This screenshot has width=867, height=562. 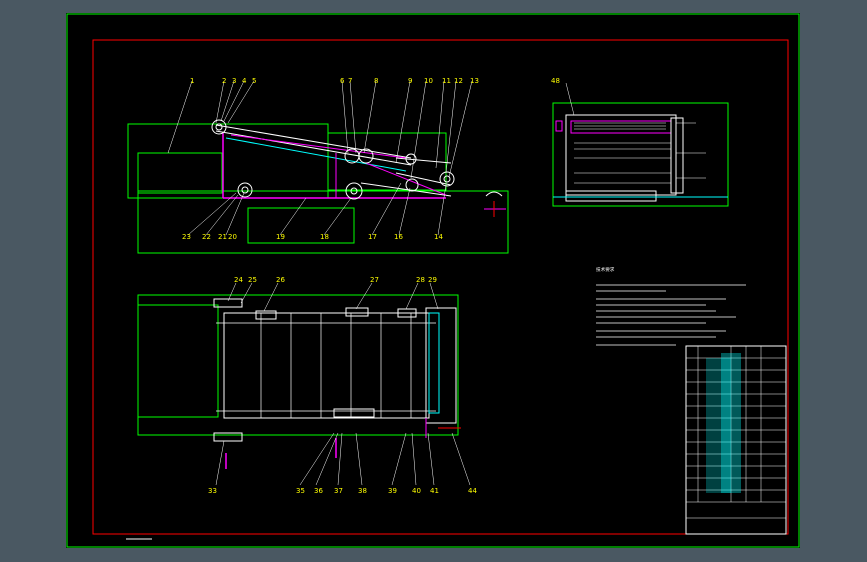 What do you see at coordinates (420, 280) in the screenshot?
I see `part-label-28: 28` at bounding box center [420, 280].